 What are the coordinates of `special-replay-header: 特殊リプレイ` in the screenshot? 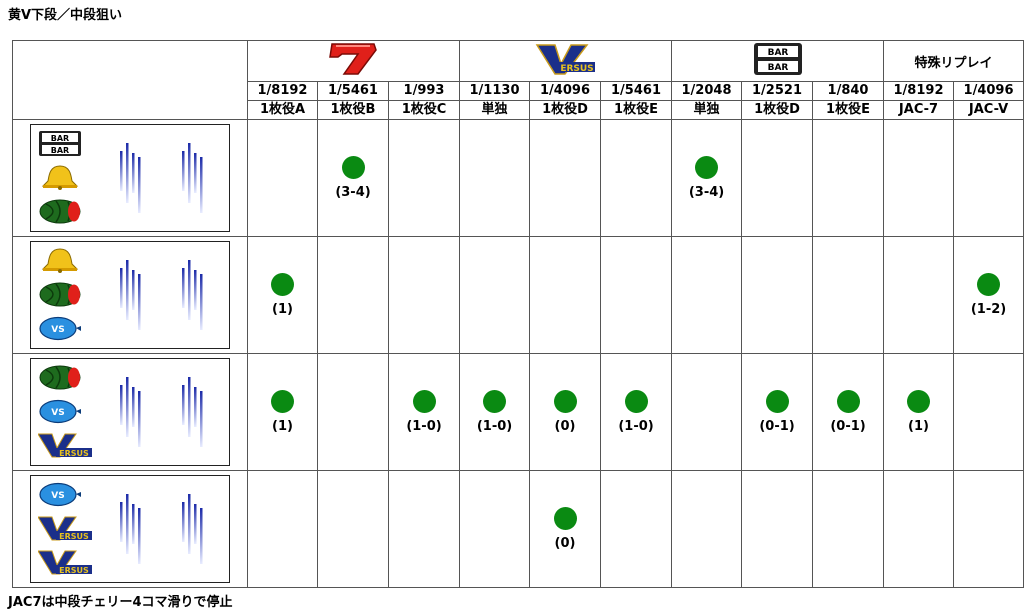 It's located at (953, 61).